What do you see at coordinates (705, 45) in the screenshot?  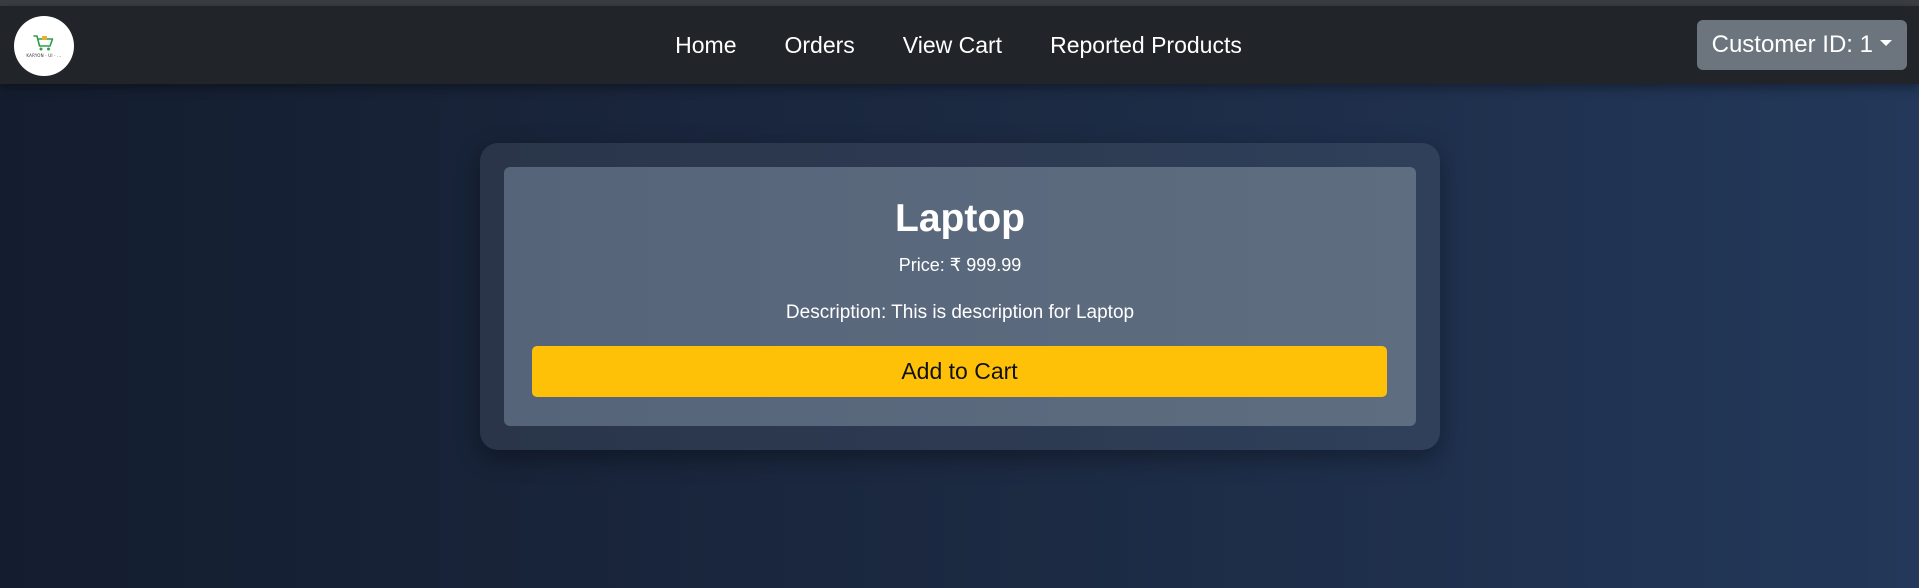 I see `nav-link-home: Home` at bounding box center [705, 45].